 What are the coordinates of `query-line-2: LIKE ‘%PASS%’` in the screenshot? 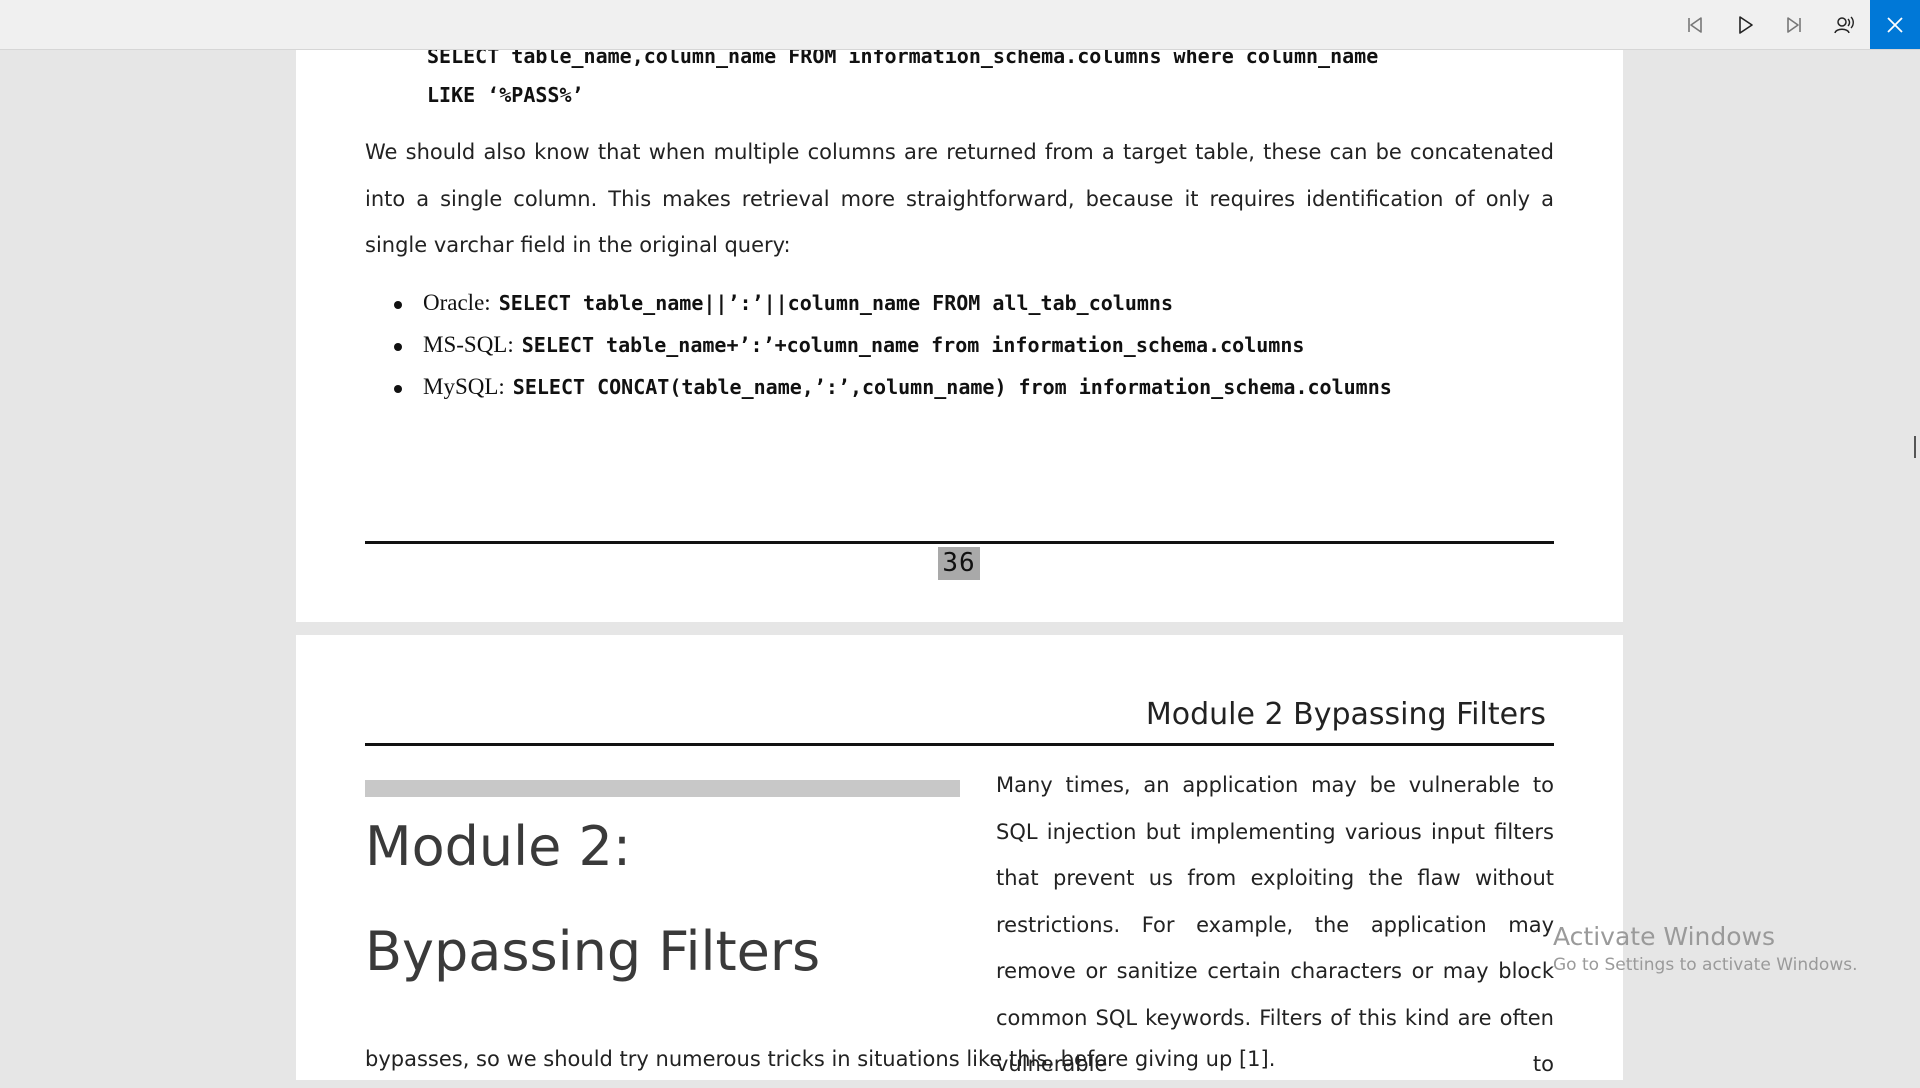 It's located at (505, 95).